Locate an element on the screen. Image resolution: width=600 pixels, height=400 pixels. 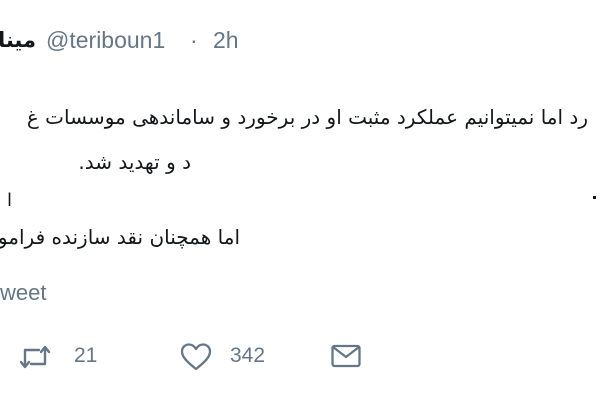
like-count: 342 is located at coordinates (248, 355).